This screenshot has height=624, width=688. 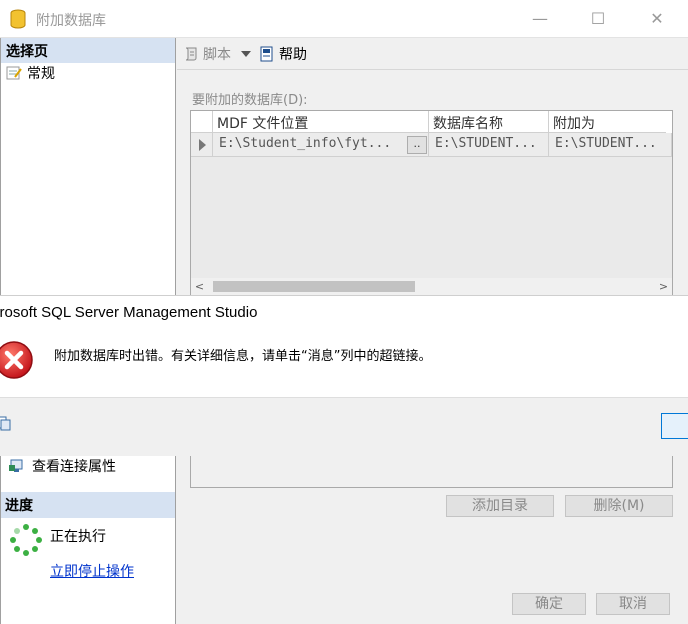 What do you see at coordinates (71, 21) in the screenshot?
I see `window-title: 附加数据库` at bounding box center [71, 21].